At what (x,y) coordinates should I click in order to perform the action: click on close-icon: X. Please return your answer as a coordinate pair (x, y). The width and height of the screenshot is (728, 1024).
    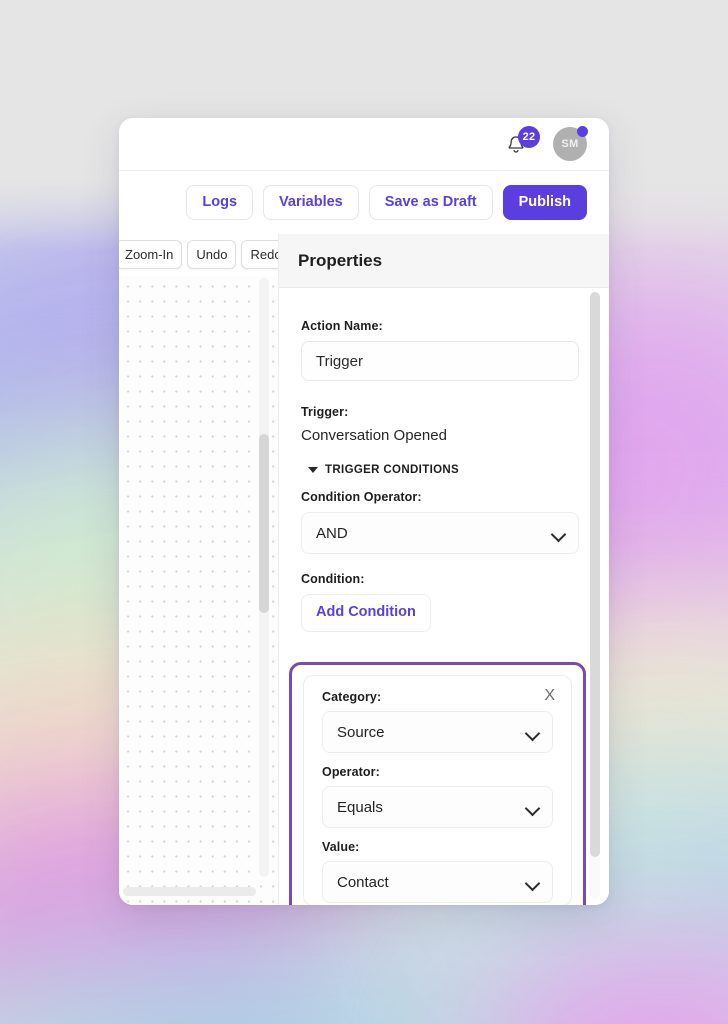
    Looking at the image, I should click on (549, 696).